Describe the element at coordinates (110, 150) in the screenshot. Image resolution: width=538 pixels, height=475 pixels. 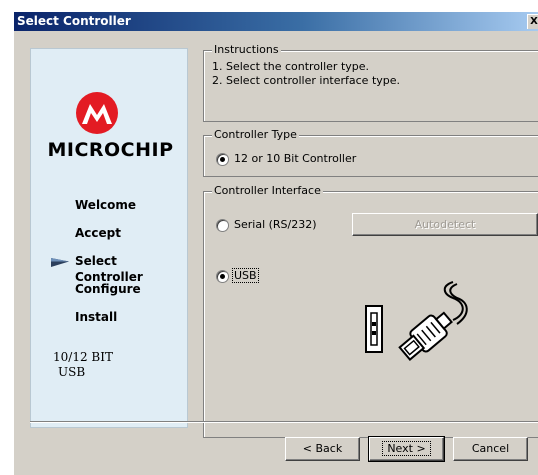
I see `brand-name: MICROCHIP` at that location.